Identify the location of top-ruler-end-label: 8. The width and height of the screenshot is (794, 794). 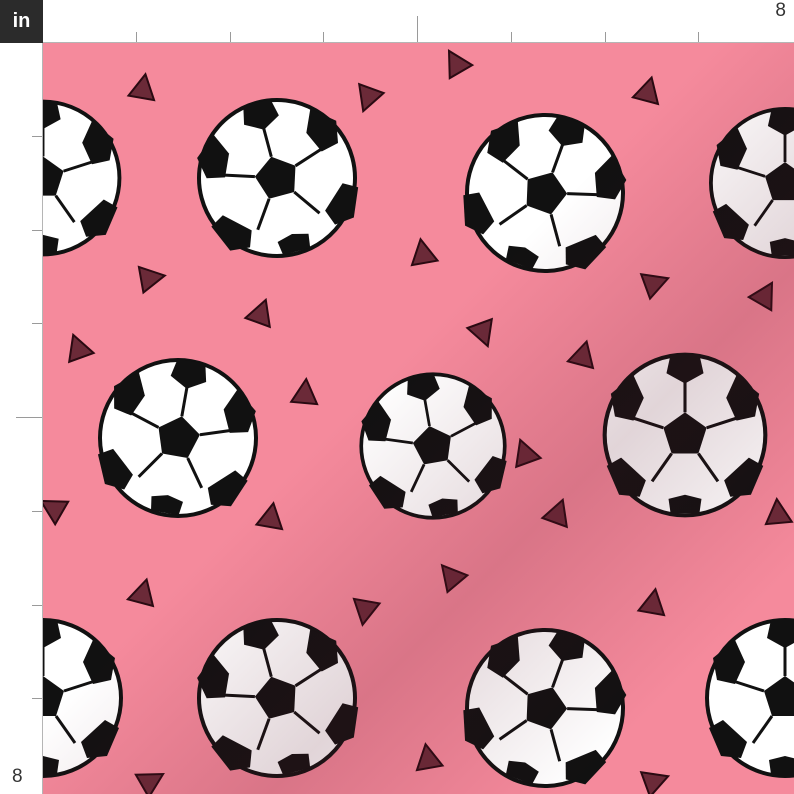
(780, 10).